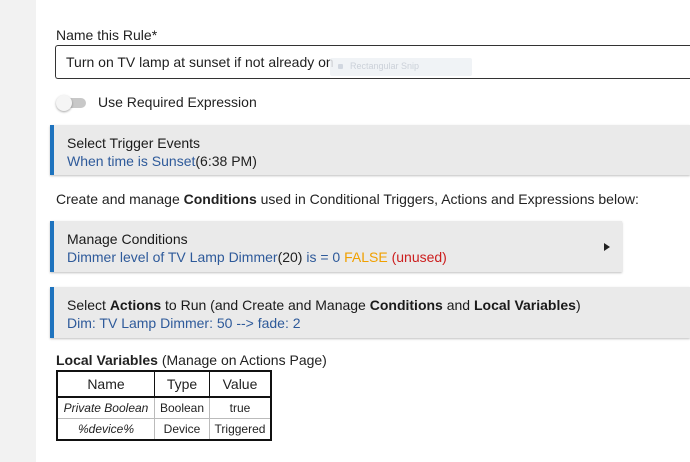 The width and height of the screenshot is (690, 462). Describe the element at coordinates (458, 305) in the screenshot. I see `actions-title-and: and` at that location.